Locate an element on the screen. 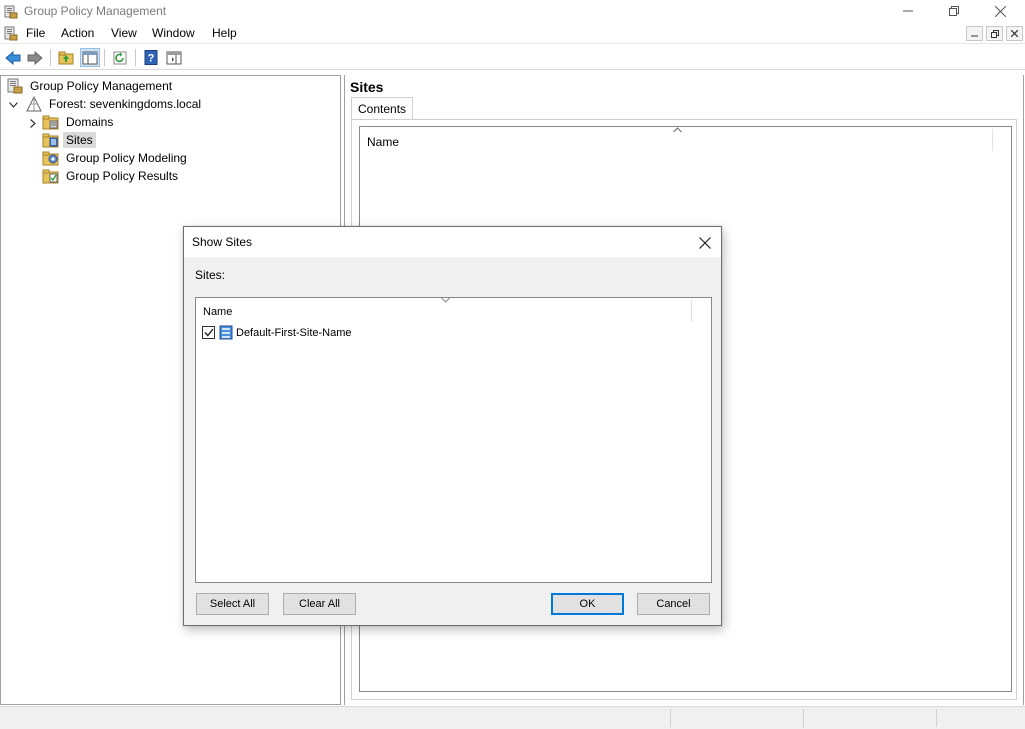 The height and width of the screenshot is (729, 1025). expand-chevron-icon is located at coordinates (33, 123).